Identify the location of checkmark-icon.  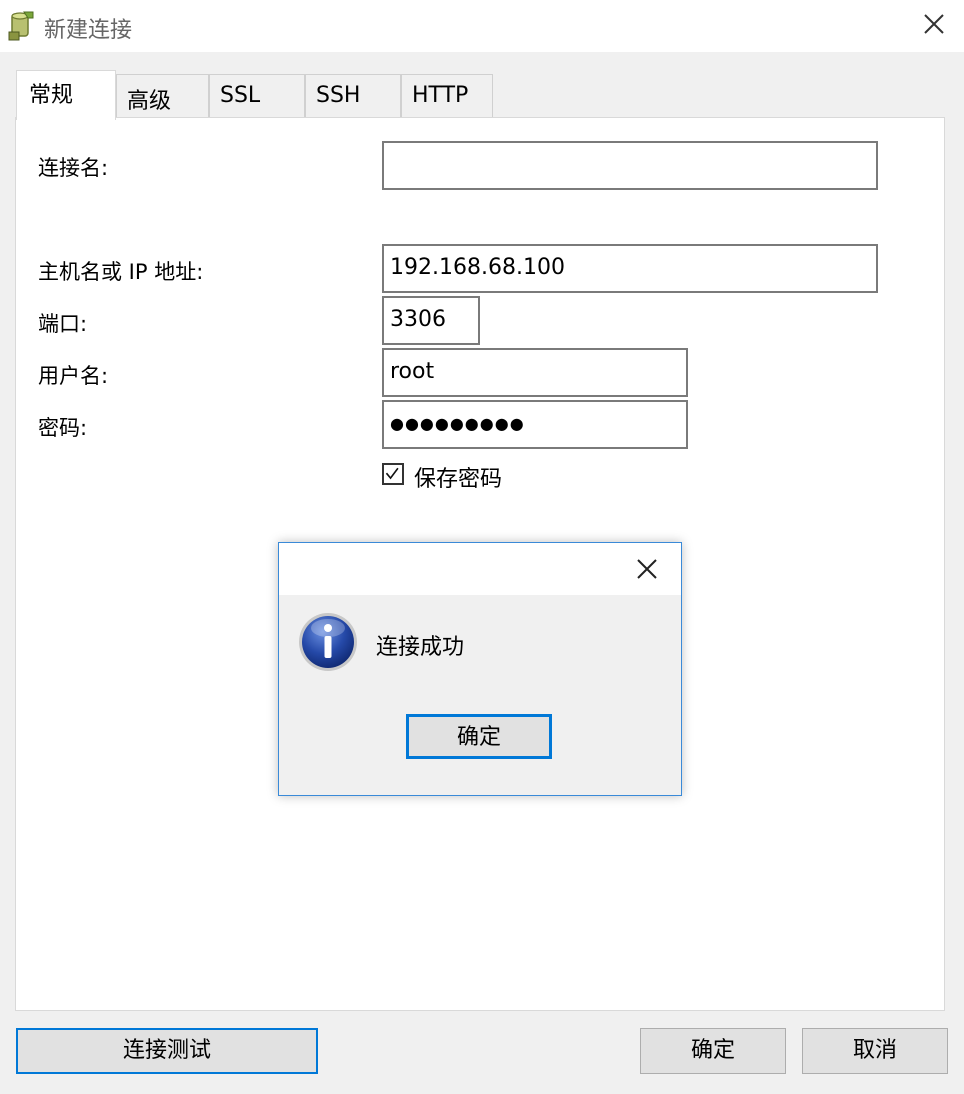
(392, 473).